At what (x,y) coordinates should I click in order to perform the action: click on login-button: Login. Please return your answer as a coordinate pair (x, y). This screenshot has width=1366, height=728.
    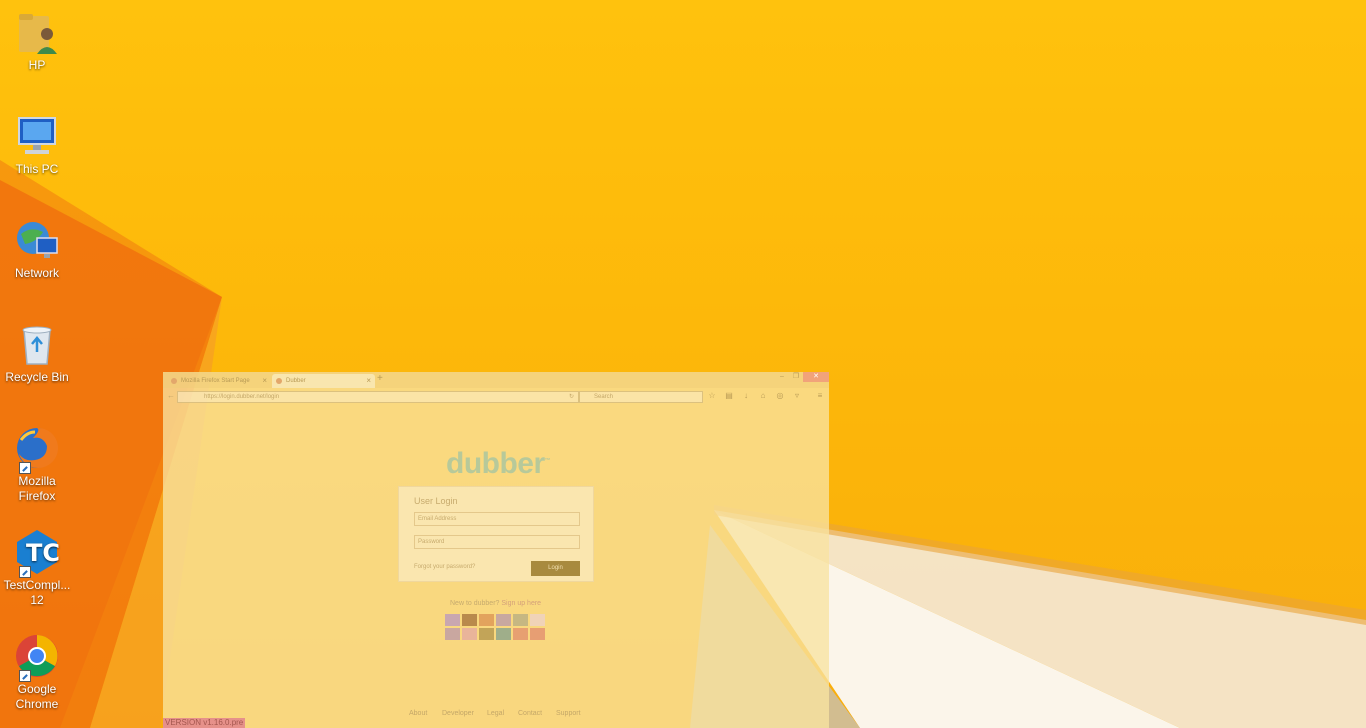
    Looking at the image, I should click on (555, 568).